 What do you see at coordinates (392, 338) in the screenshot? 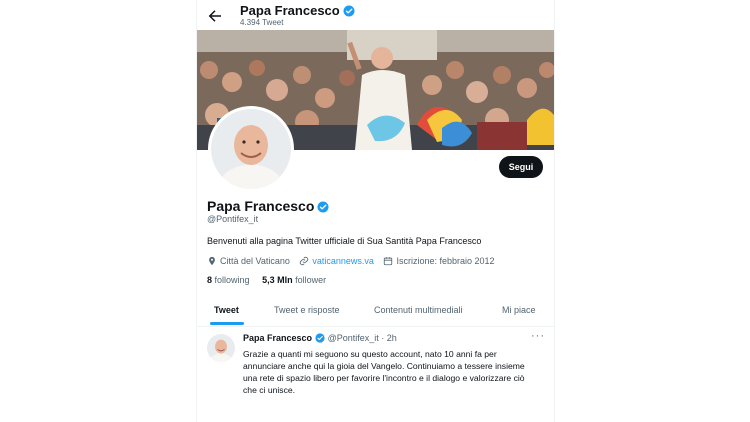
I see `tweet-time: 2h` at bounding box center [392, 338].